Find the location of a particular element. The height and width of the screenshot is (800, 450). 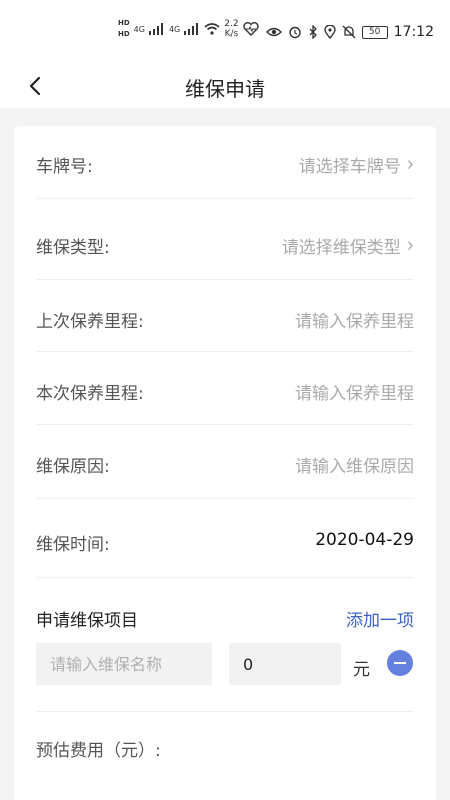

remove-item-button is located at coordinates (400, 663).